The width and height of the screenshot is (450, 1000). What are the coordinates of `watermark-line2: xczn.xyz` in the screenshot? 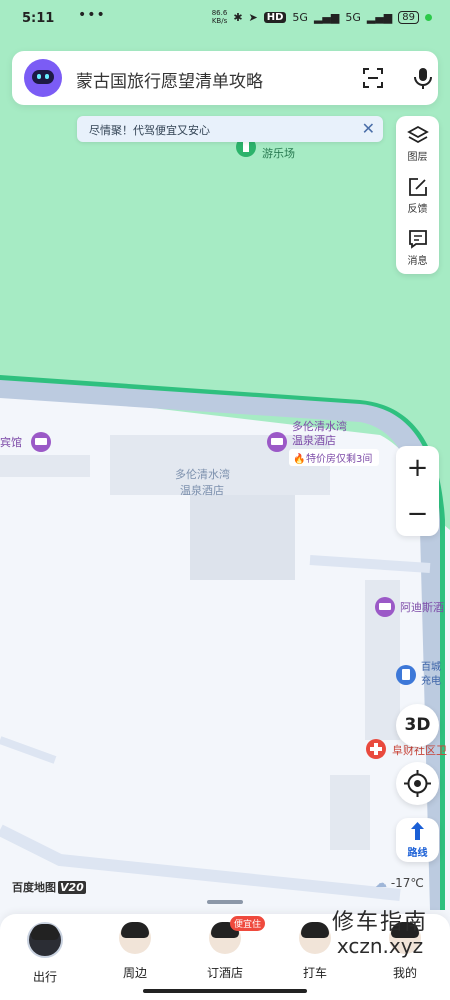 It's located at (380, 946).